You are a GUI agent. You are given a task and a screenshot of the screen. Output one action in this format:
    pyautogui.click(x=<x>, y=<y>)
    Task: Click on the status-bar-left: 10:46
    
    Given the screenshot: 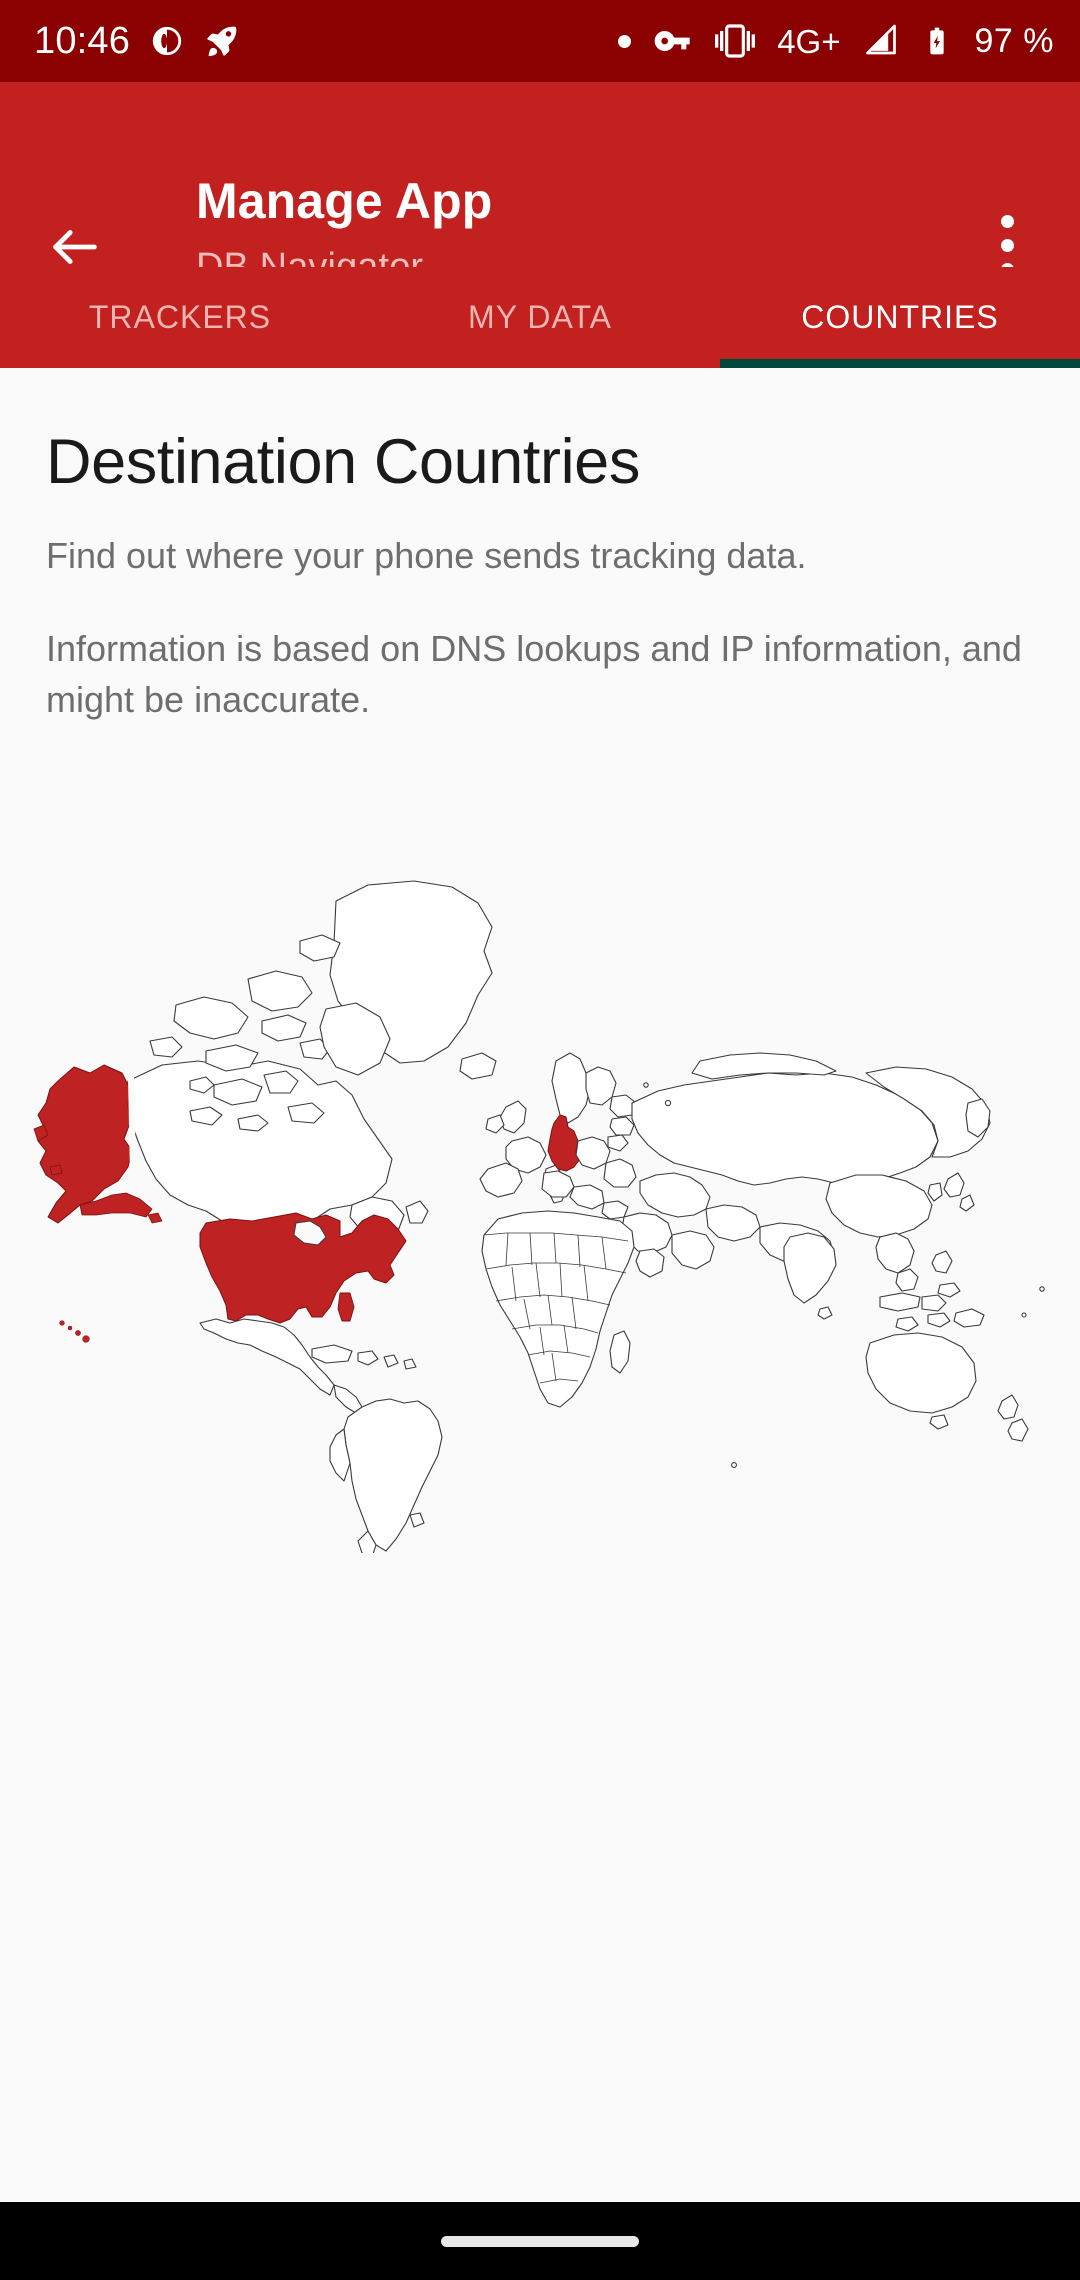 What is the action you would take?
    pyautogui.click(x=137, y=41)
    